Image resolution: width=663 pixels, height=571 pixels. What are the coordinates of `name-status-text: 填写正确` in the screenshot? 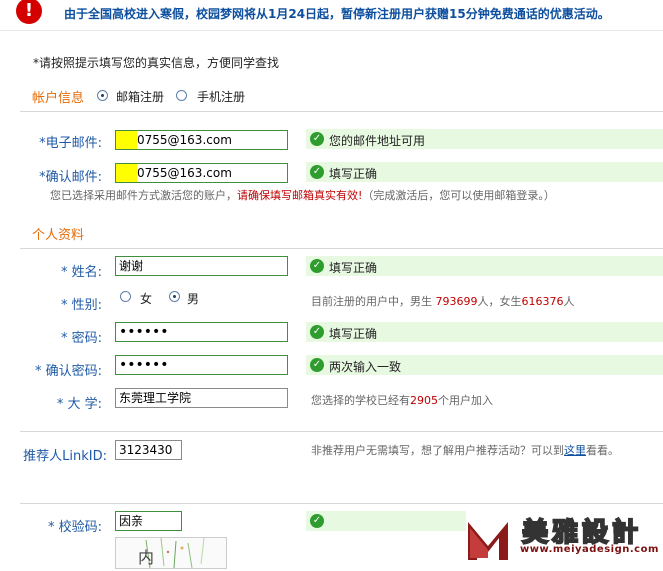 It's located at (353, 268).